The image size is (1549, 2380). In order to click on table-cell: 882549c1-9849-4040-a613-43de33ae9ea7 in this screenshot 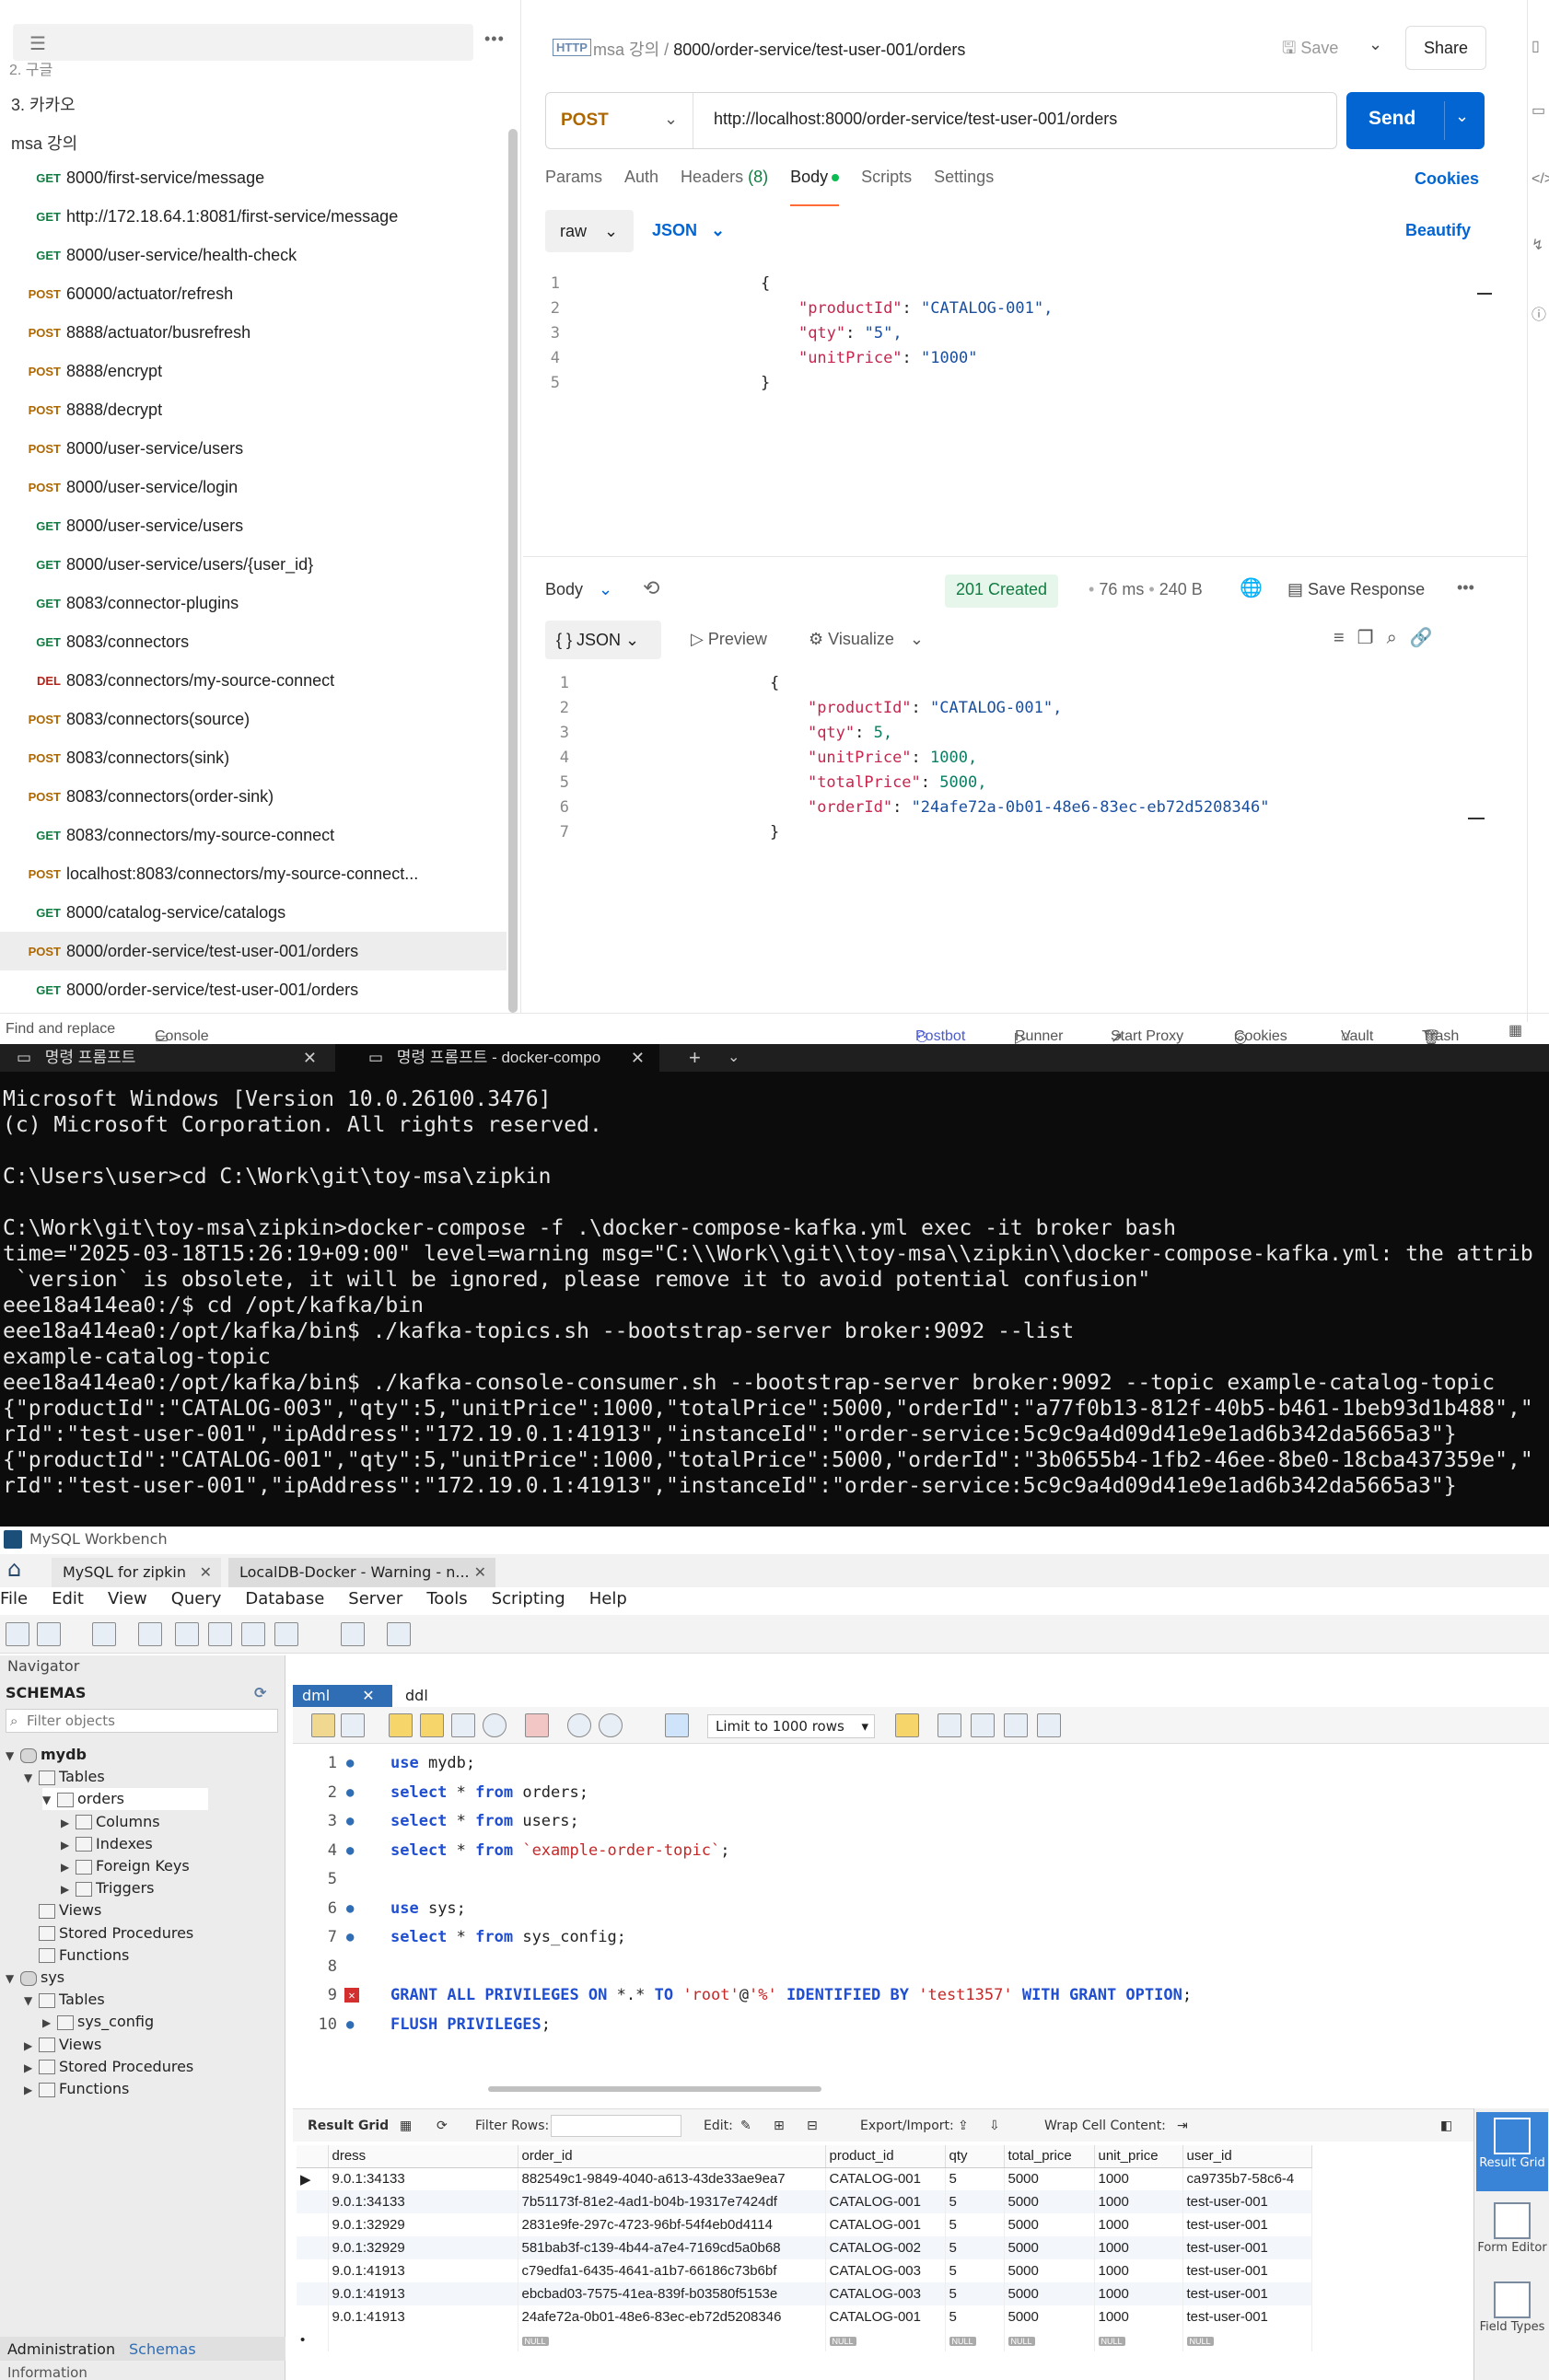, I will do `click(672, 2178)`.